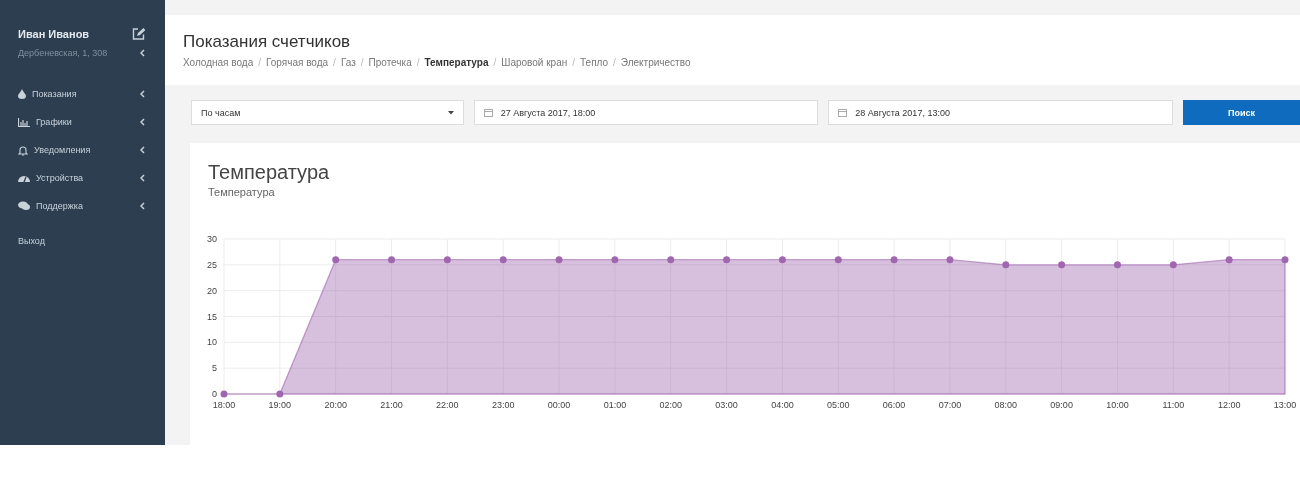  I want to click on logout-link: Выход, so click(31, 241).